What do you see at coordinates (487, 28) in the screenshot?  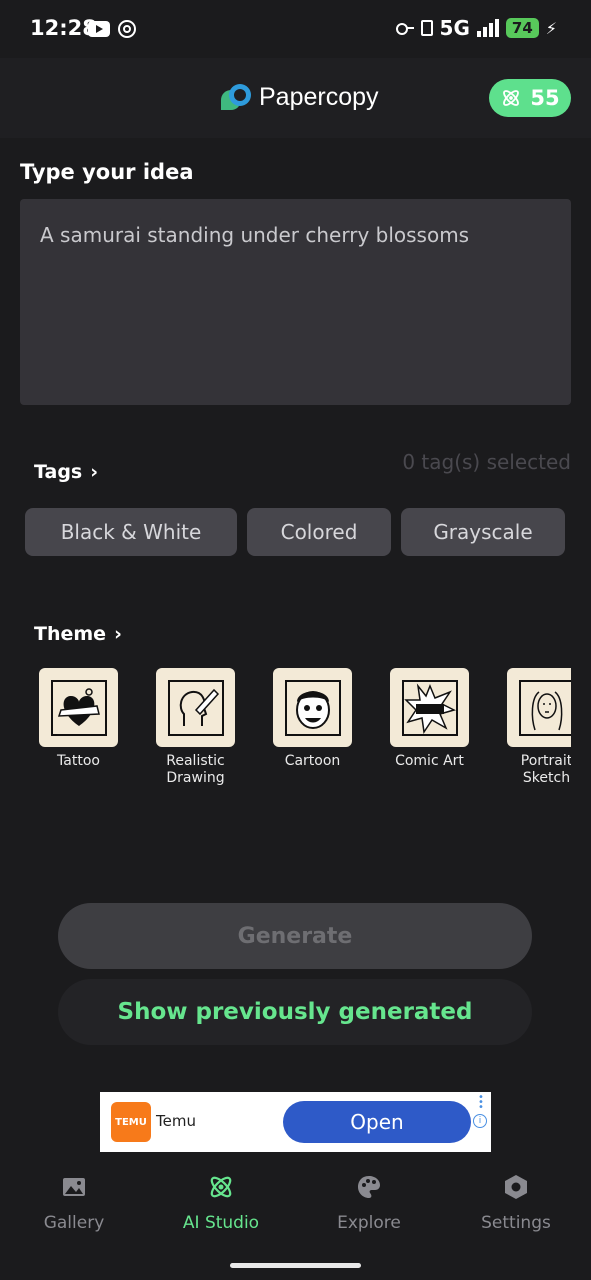 I see `signal-icon` at bounding box center [487, 28].